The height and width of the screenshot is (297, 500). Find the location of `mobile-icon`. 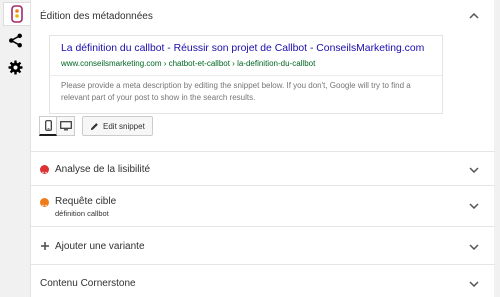

mobile-icon is located at coordinates (48, 125).